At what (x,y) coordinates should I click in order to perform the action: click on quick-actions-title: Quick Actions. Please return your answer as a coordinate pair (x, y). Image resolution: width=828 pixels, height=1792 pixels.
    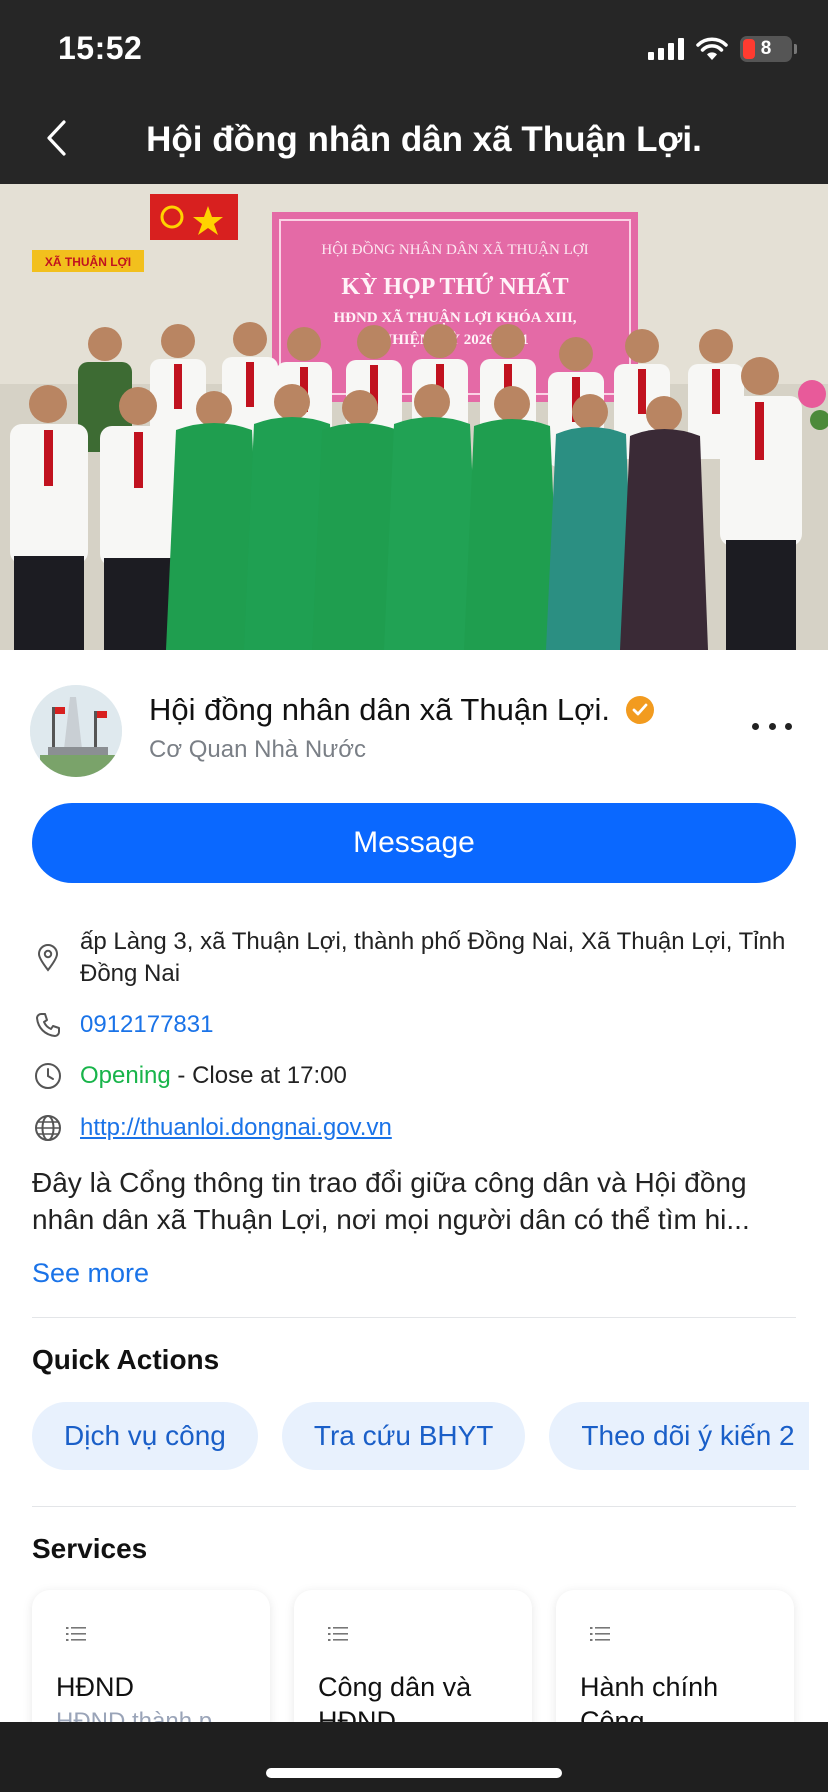
    Looking at the image, I should click on (126, 1359).